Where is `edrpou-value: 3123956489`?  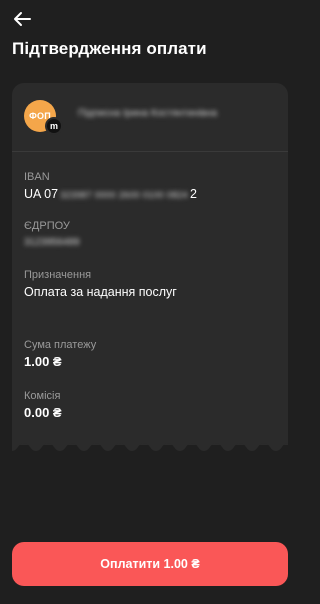
edrpou-value: 3123956489 is located at coordinates (52, 242).